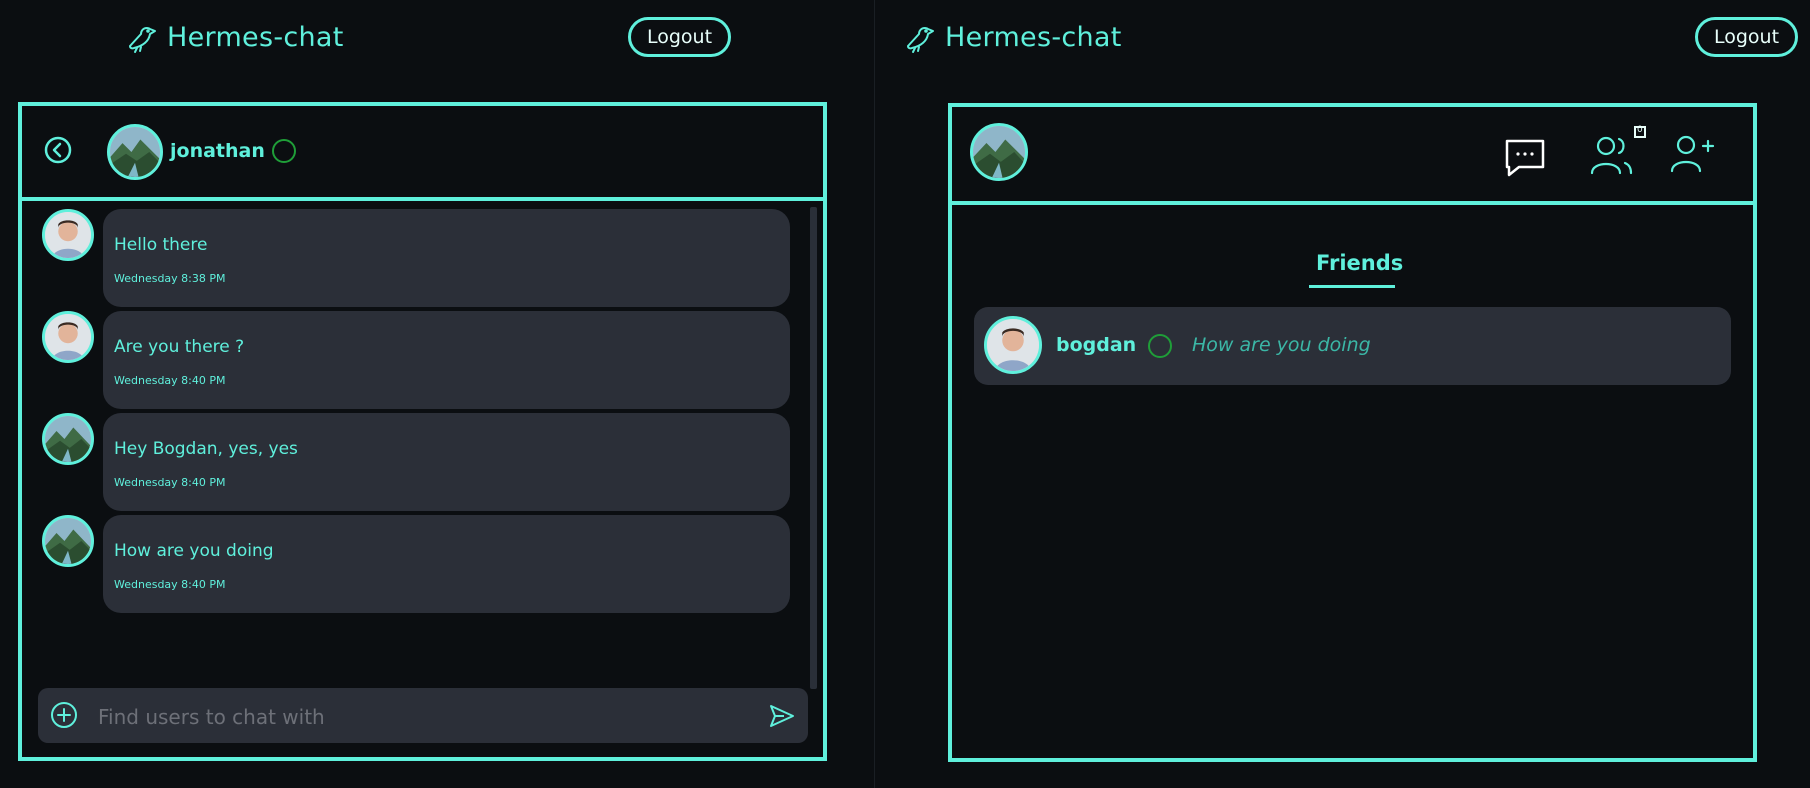  Describe the element at coordinates (206, 449) in the screenshot. I see `message-text: Hey Bogdan, yes, yes` at that location.